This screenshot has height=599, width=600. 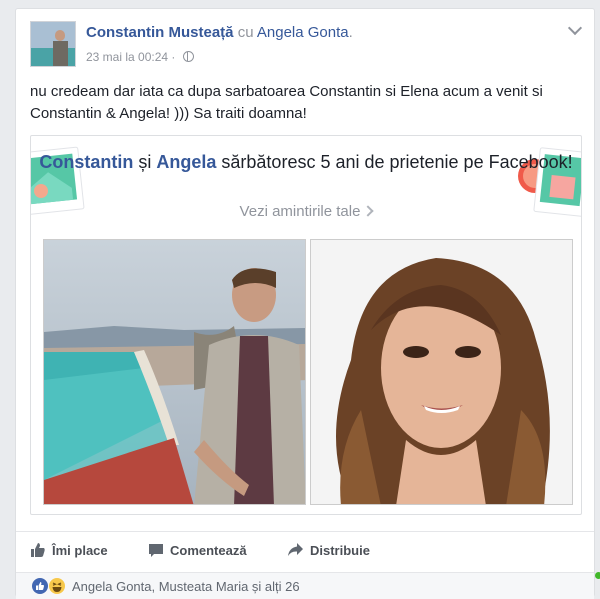 I want to click on reaction-names: Angela Gonta, Musteata Maria și alți 26, so click(x=186, y=586).